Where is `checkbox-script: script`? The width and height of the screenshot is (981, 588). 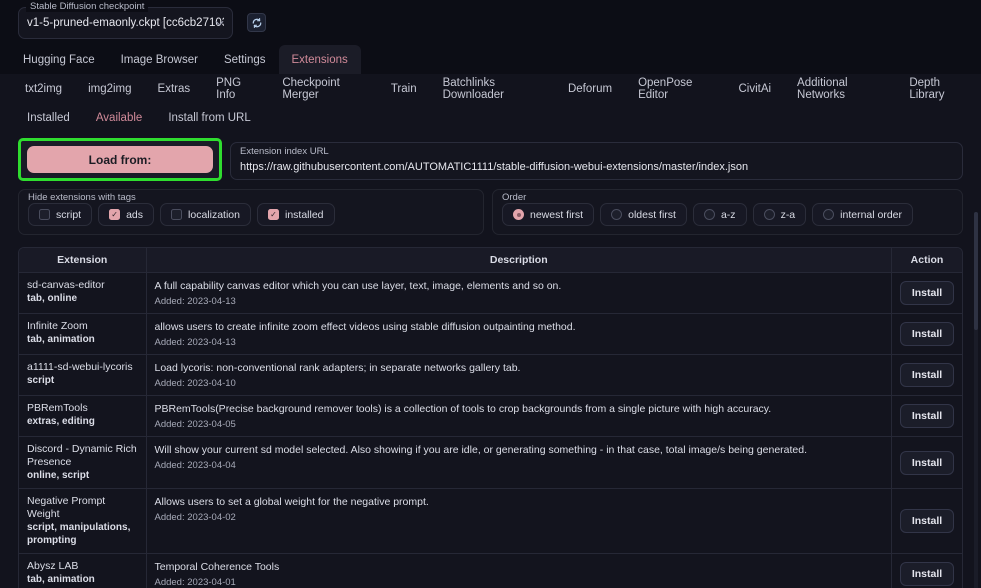 checkbox-script: script is located at coordinates (60, 214).